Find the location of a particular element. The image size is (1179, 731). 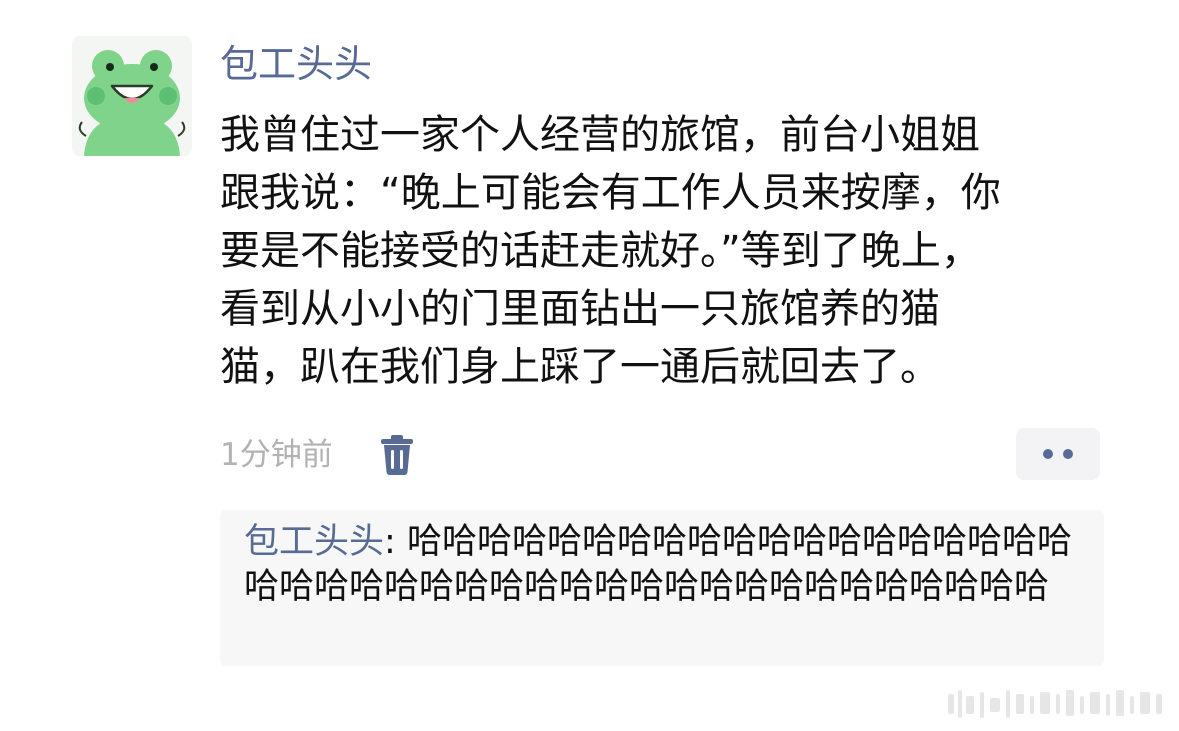

post-author-name: 包工头头 is located at coordinates (296, 64).